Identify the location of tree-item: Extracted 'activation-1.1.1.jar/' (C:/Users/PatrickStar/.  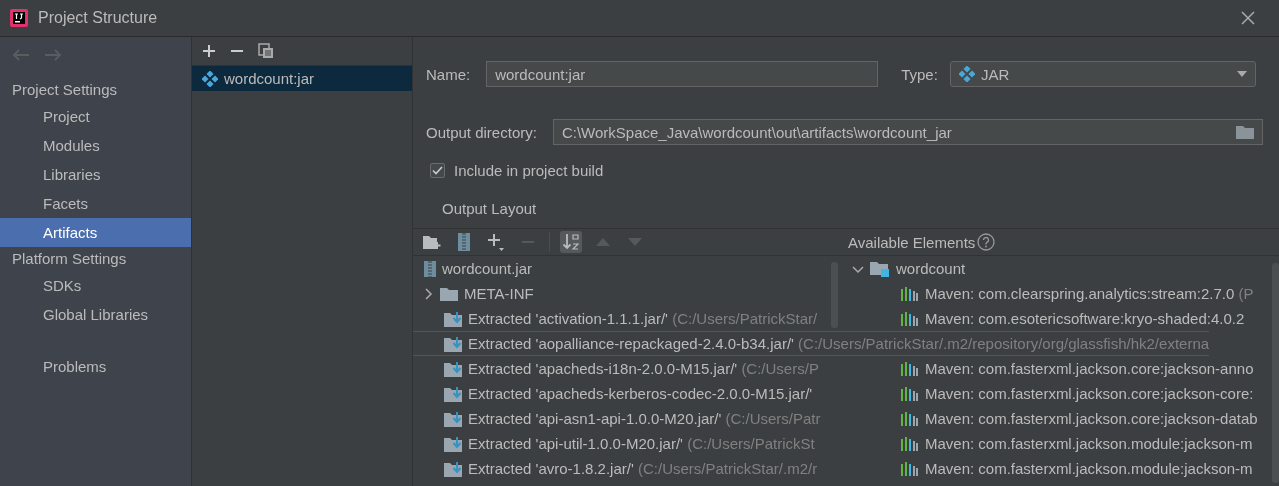
(615, 318).